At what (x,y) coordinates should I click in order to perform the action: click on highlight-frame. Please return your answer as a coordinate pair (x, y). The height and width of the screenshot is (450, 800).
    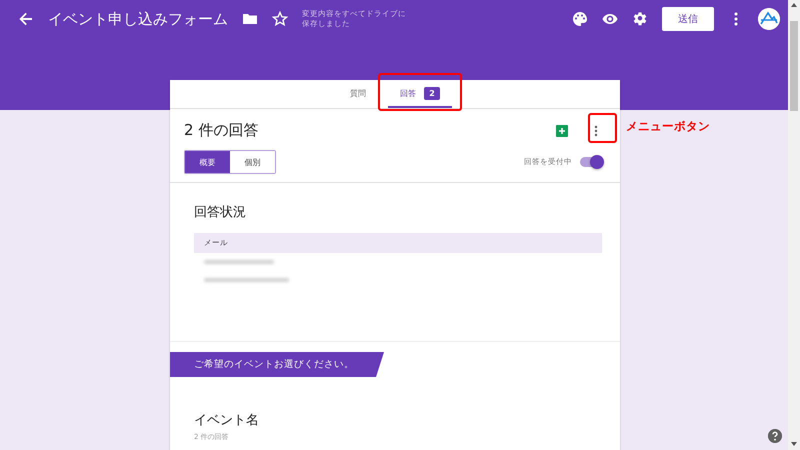
    Looking at the image, I should click on (602, 128).